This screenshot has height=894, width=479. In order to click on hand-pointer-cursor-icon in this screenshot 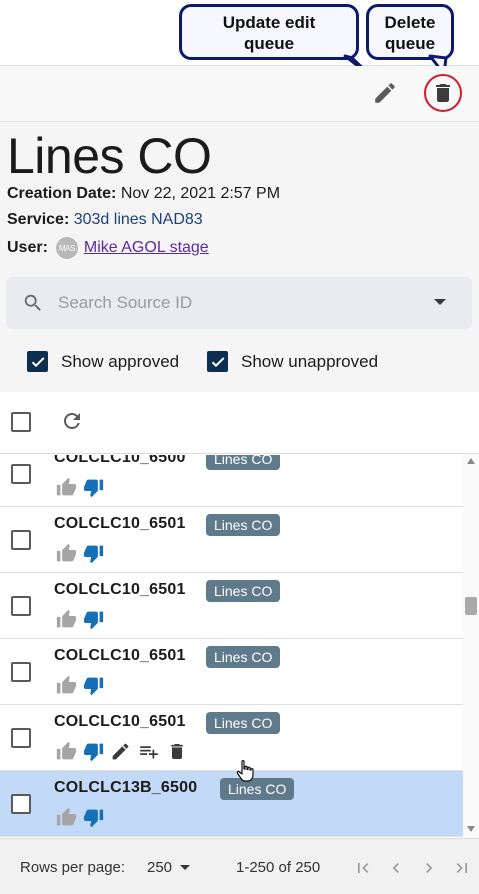, I will do `click(245, 771)`.